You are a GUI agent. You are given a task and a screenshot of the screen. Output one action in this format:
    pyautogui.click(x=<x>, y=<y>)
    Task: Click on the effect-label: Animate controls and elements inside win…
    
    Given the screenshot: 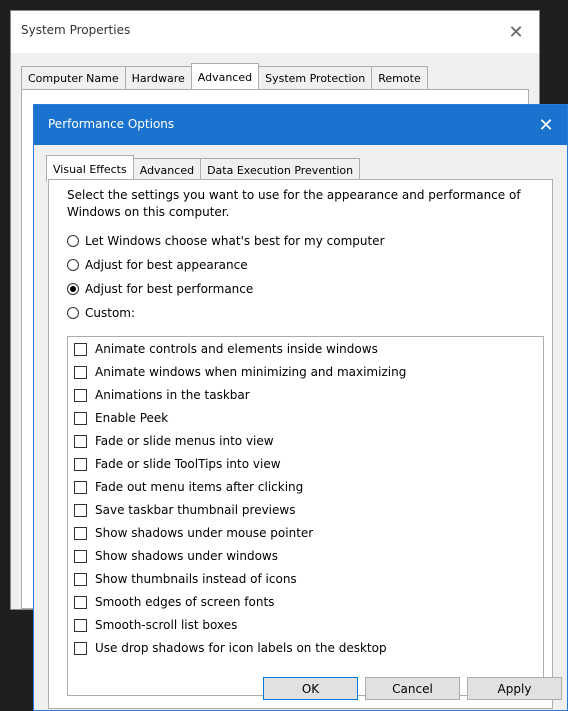 What is the action you would take?
    pyautogui.click(x=236, y=349)
    